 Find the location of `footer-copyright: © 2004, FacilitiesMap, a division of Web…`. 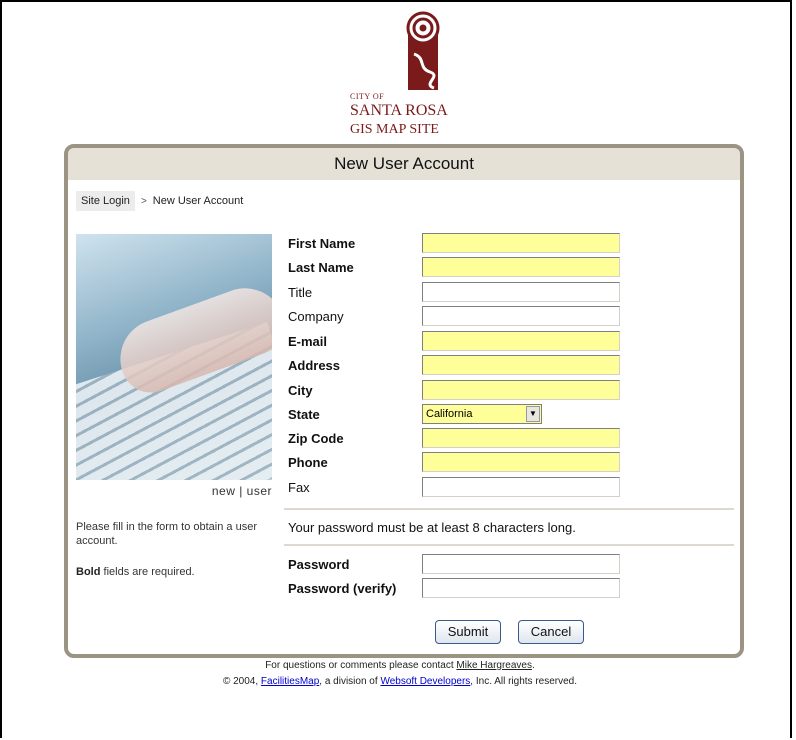

footer-copyright: © 2004, FacilitiesMap, a division of Web… is located at coordinates (399, 681).